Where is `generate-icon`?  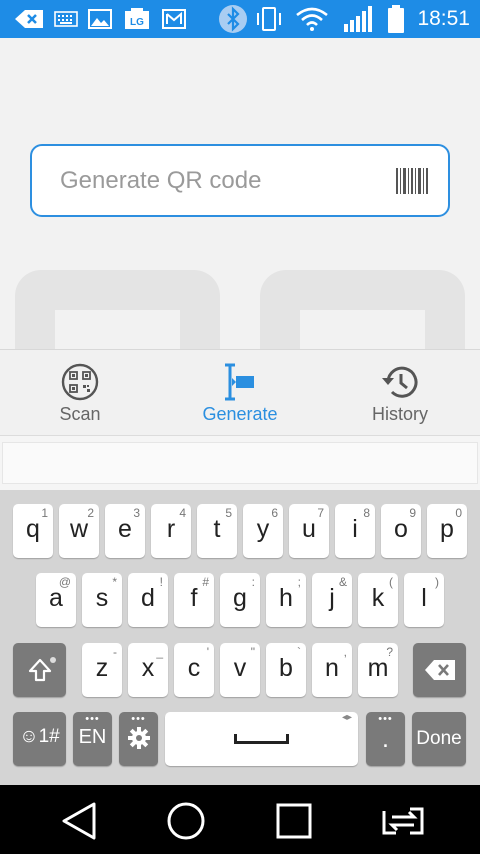 generate-icon is located at coordinates (240, 382).